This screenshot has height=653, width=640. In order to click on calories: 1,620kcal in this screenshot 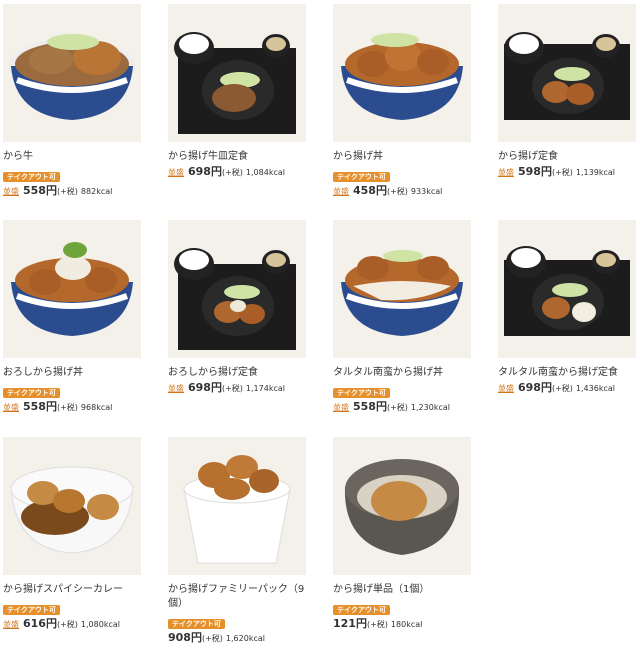, I will do `click(245, 638)`.